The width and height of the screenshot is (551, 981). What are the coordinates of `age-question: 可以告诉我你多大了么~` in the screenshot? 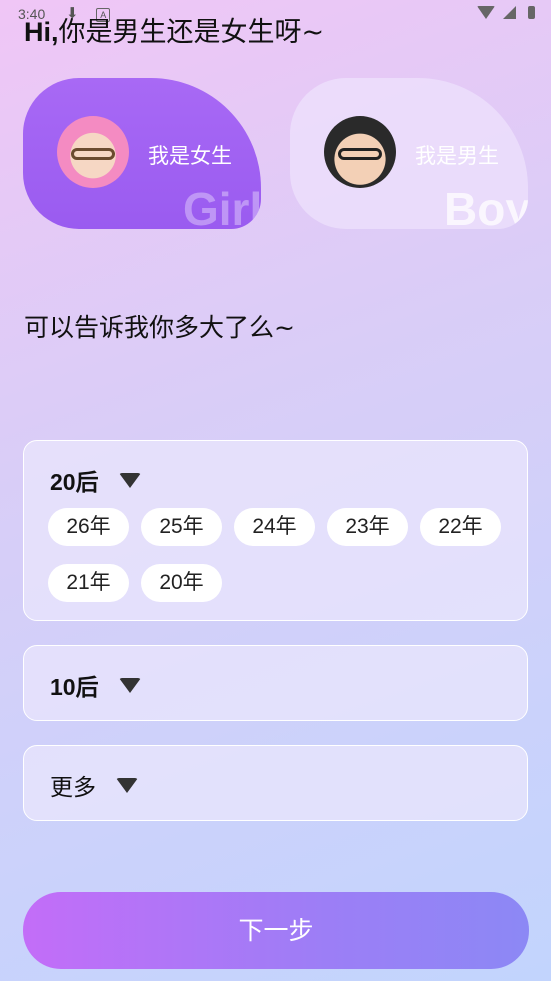 It's located at (159, 327).